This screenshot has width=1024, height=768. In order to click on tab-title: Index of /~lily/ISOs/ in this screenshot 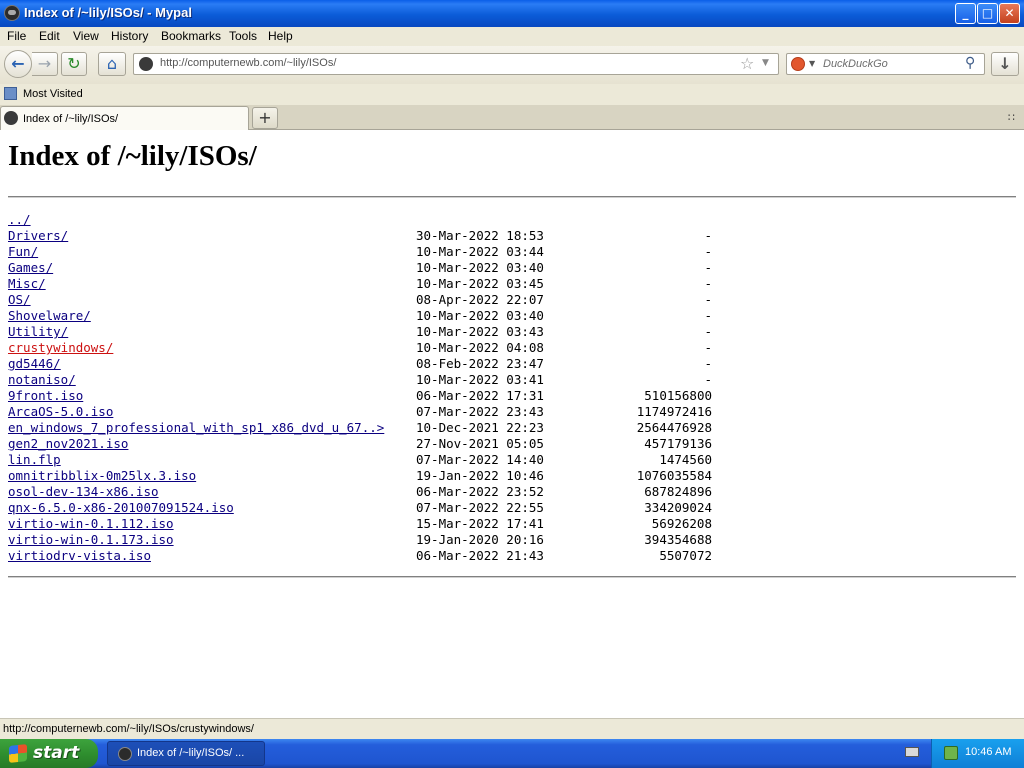, I will do `click(70, 119)`.